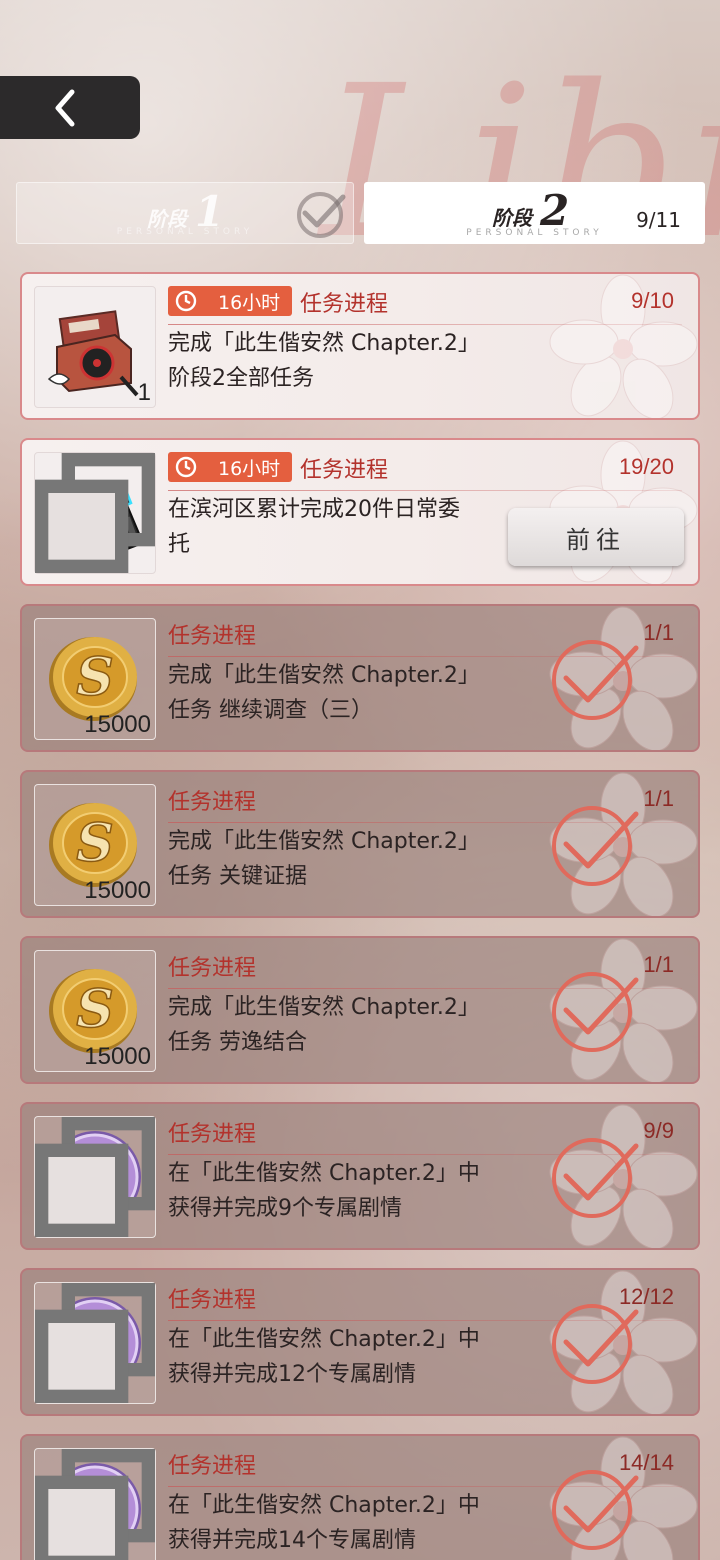  What do you see at coordinates (658, 1130) in the screenshot?
I see `task-progress: 9/9` at bounding box center [658, 1130].